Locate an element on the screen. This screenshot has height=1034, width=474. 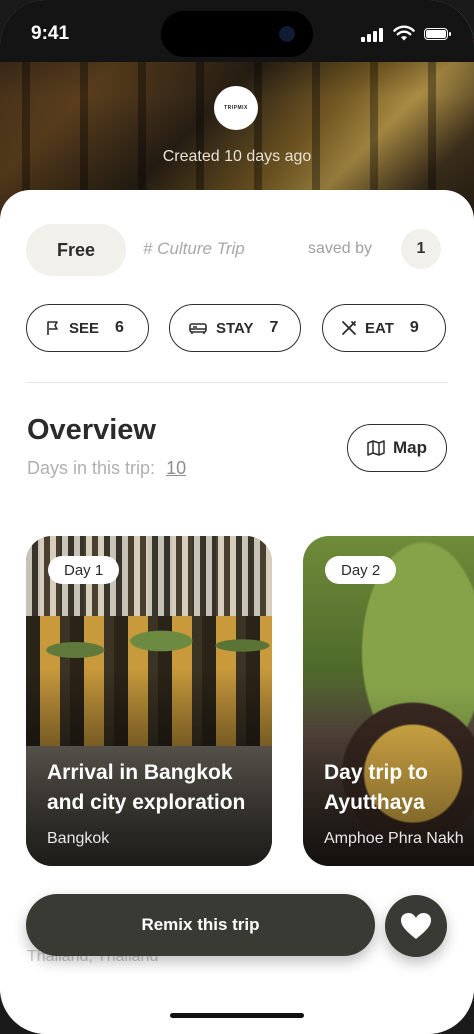
category-see-button: SEE 6 is located at coordinates (87, 328).